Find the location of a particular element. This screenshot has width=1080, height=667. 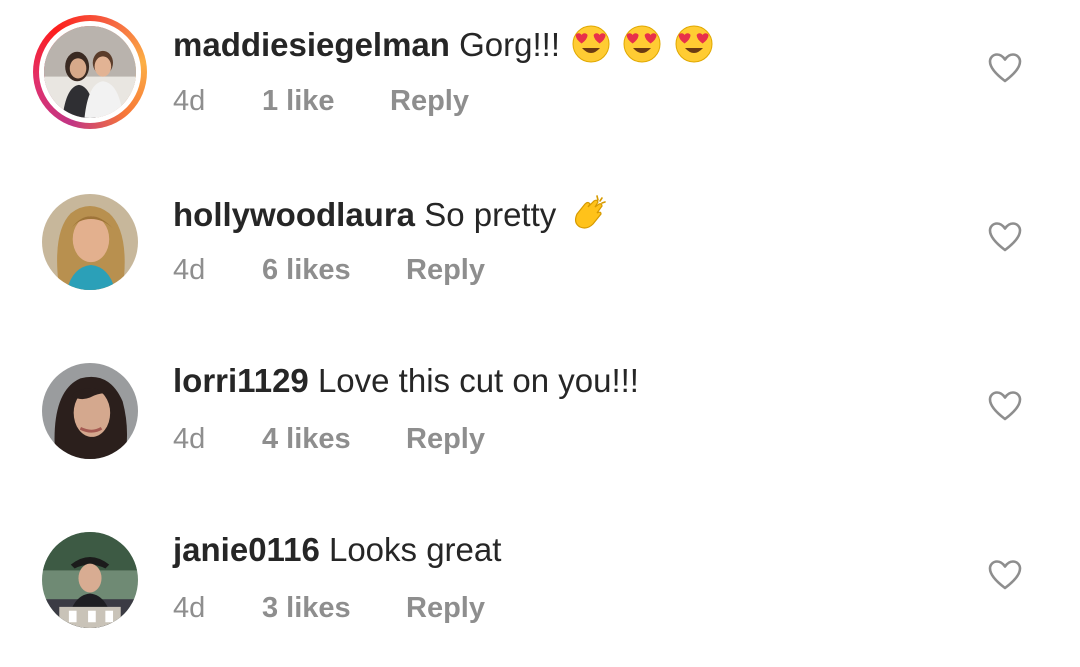

comment-text: Looks great is located at coordinates (415, 549).